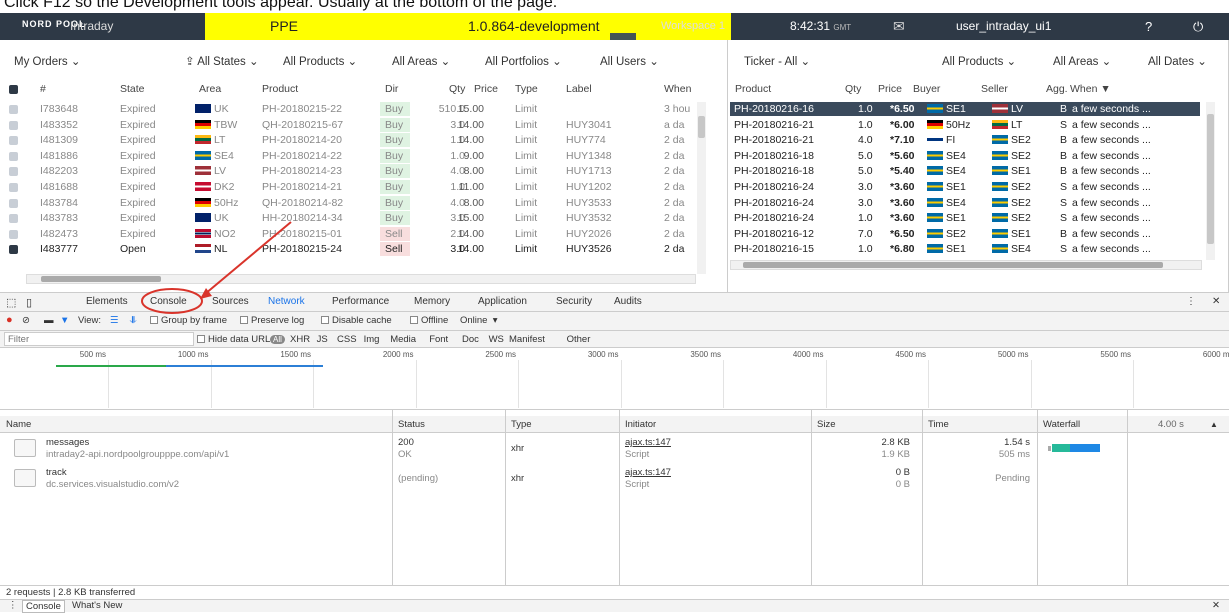 This screenshot has height=613, width=1229. Describe the element at coordinates (133, 320) in the screenshot. I see `overview-icon: ⥥` at that location.